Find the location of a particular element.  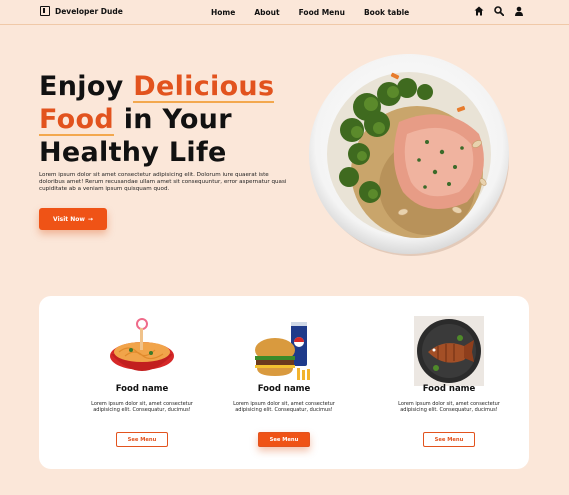

title-word-in-your: in Your is located at coordinates (177, 119).